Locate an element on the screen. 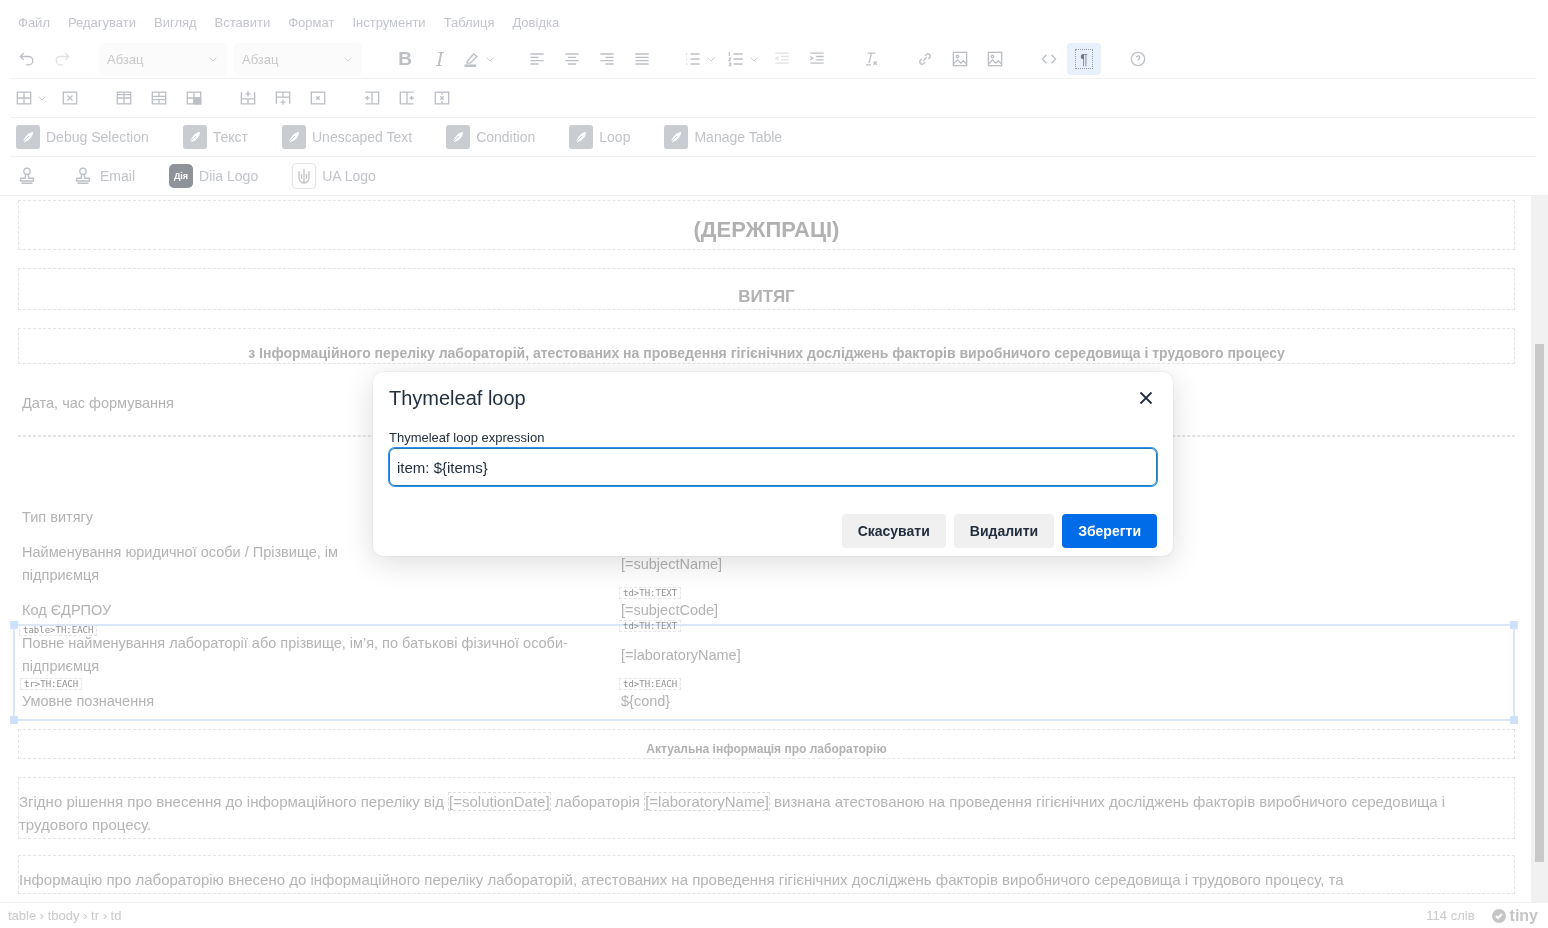  table-cell: підприємця is located at coordinates (61, 575).